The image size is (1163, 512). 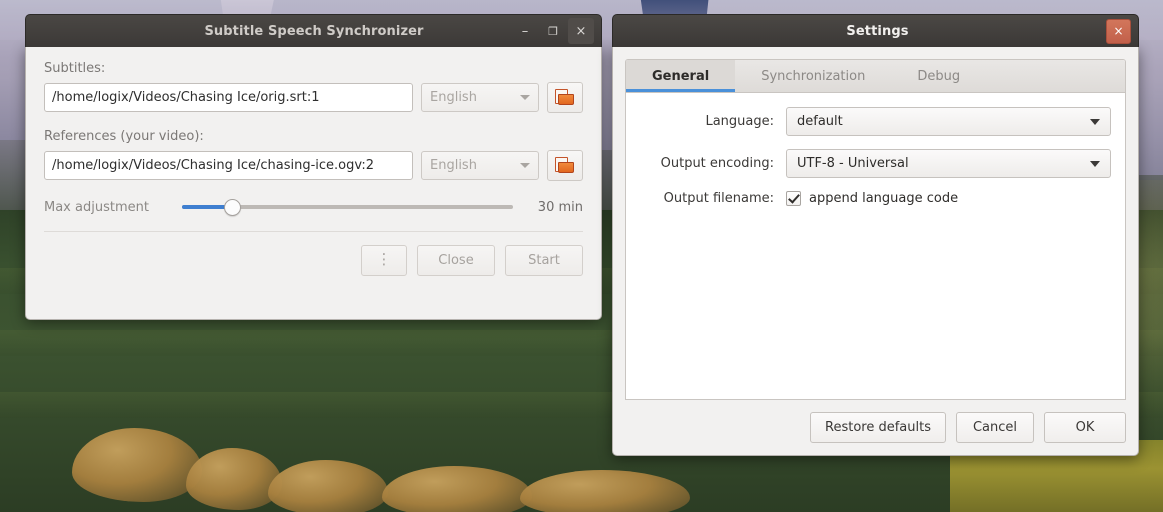 I want to click on subtitles-label: Subtitles:, so click(x=75, y=68).